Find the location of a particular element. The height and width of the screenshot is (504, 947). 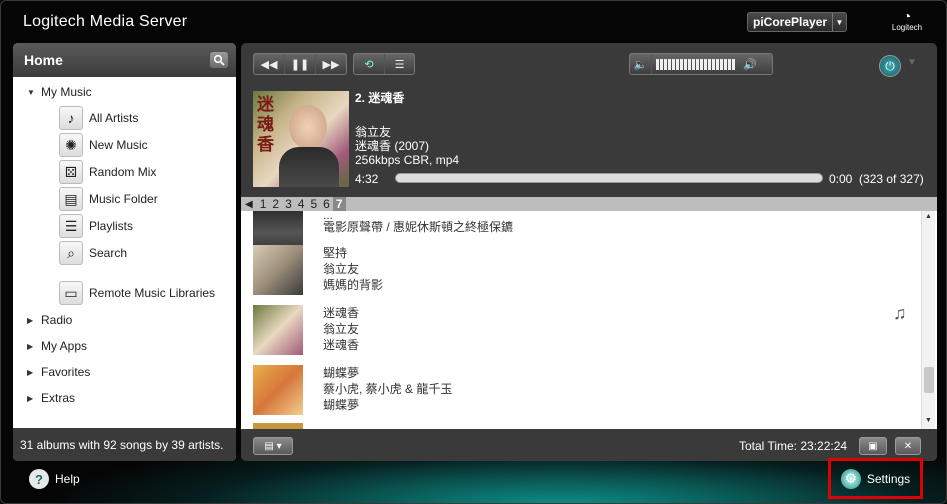

nav-favorites: ▶ Favorites is located at coordinates (58, 372).